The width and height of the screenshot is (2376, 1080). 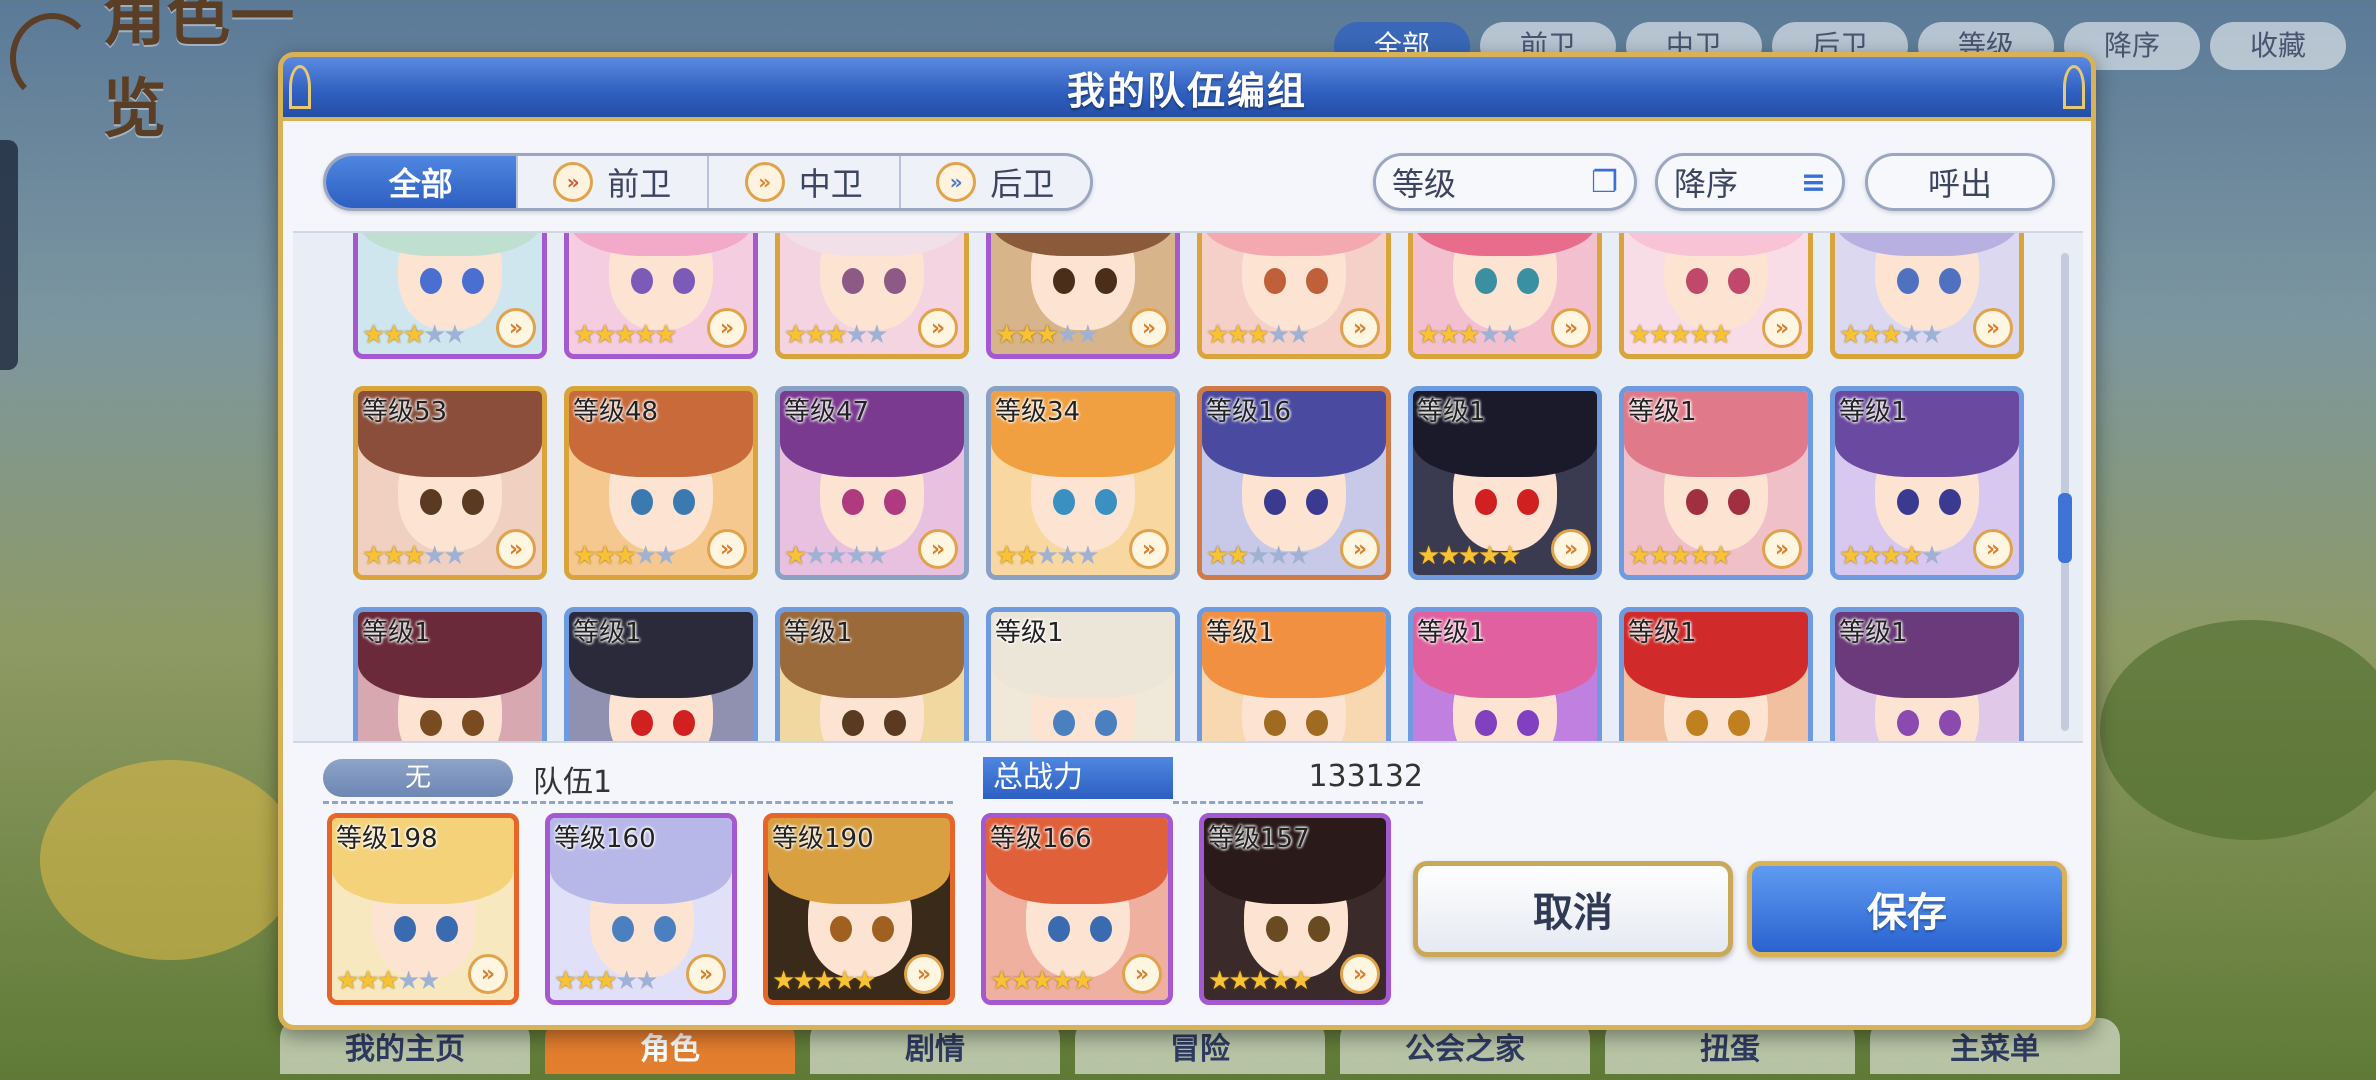 I want to click on roster-scrollbar-thumb, so click(x=2065, y=528).